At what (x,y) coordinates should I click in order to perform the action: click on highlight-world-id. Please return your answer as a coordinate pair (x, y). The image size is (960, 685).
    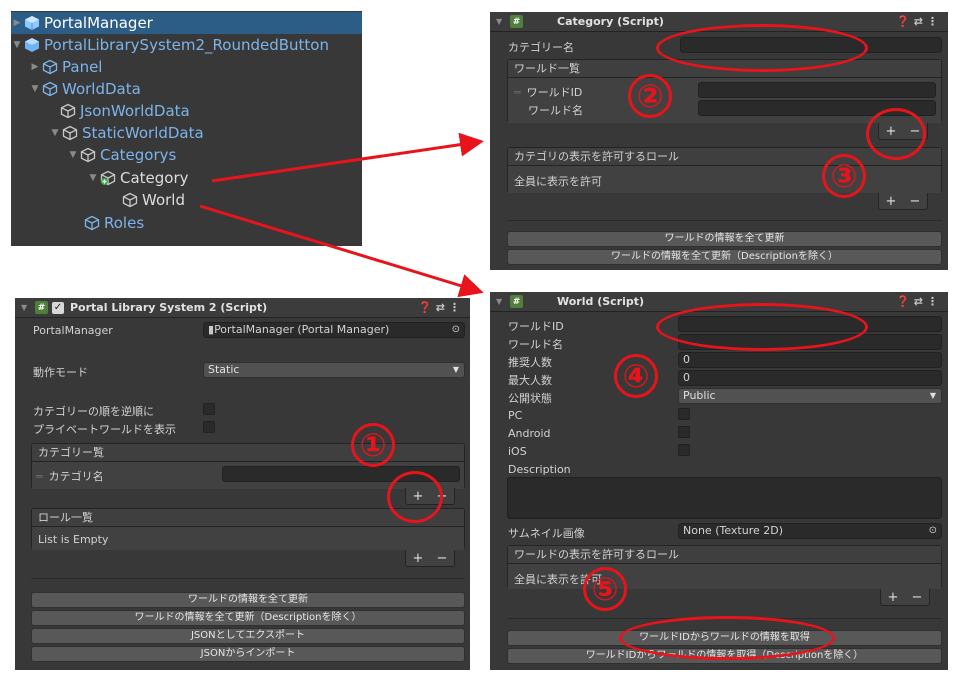
    Looking at the image, I should click on (762, 327).